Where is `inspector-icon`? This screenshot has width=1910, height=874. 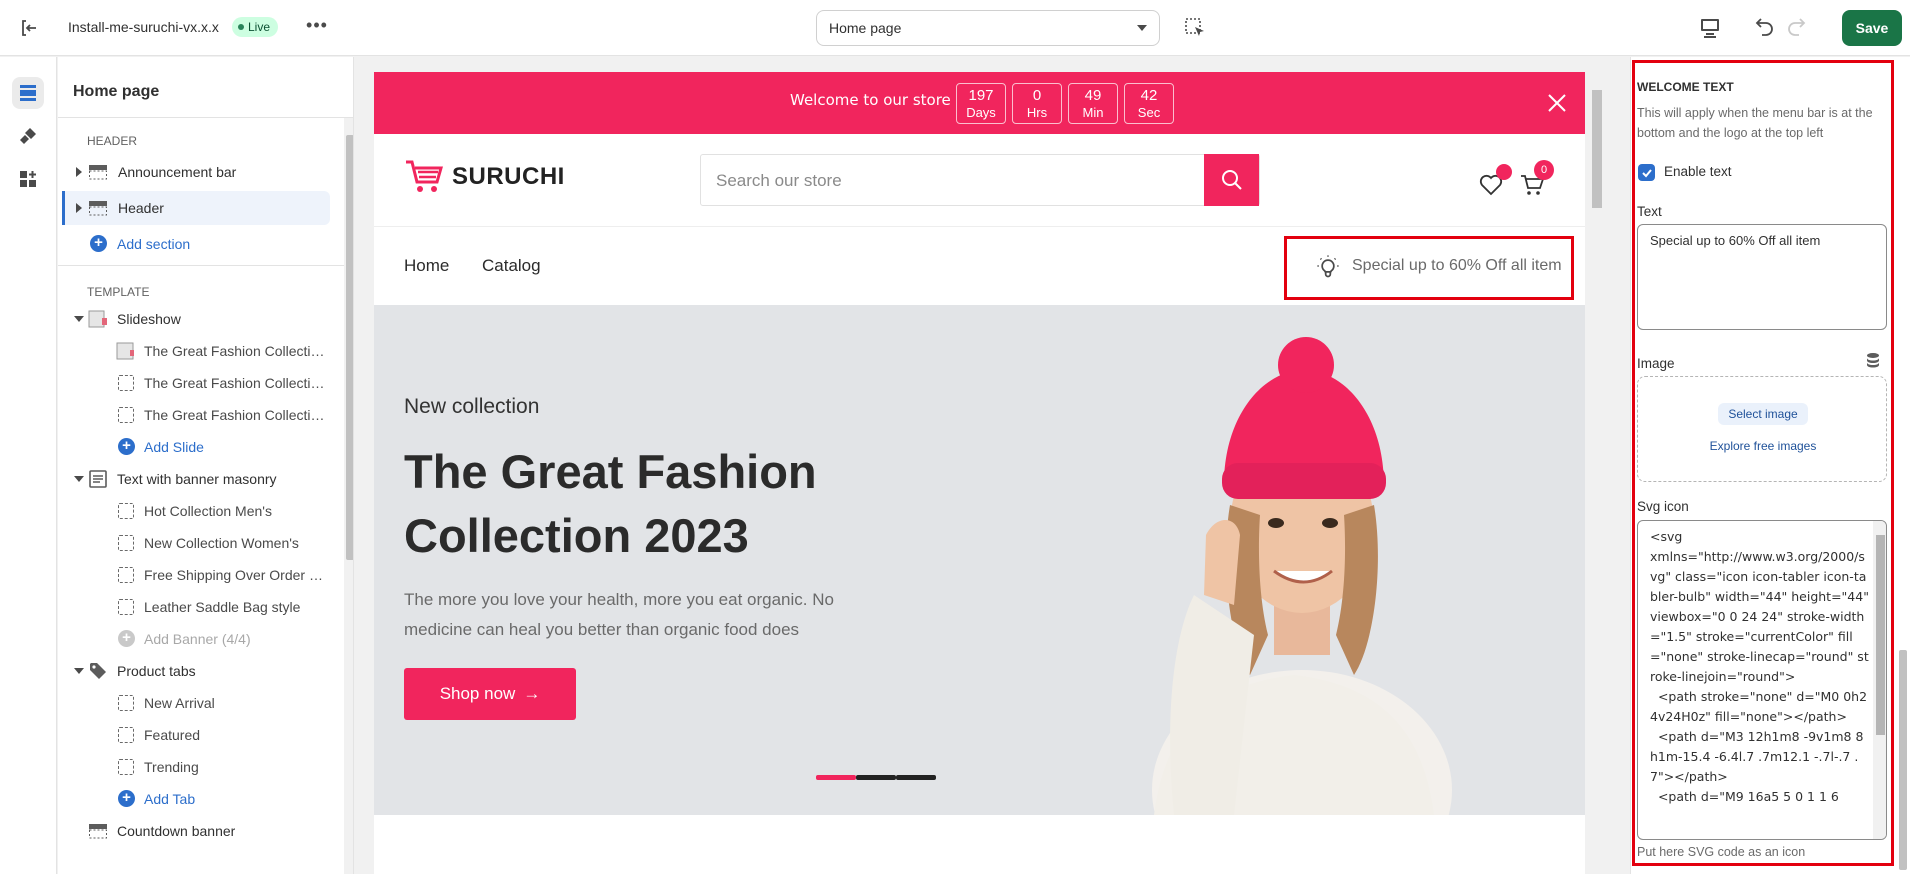
inspector-icon is located at coordinates (1195, 28).